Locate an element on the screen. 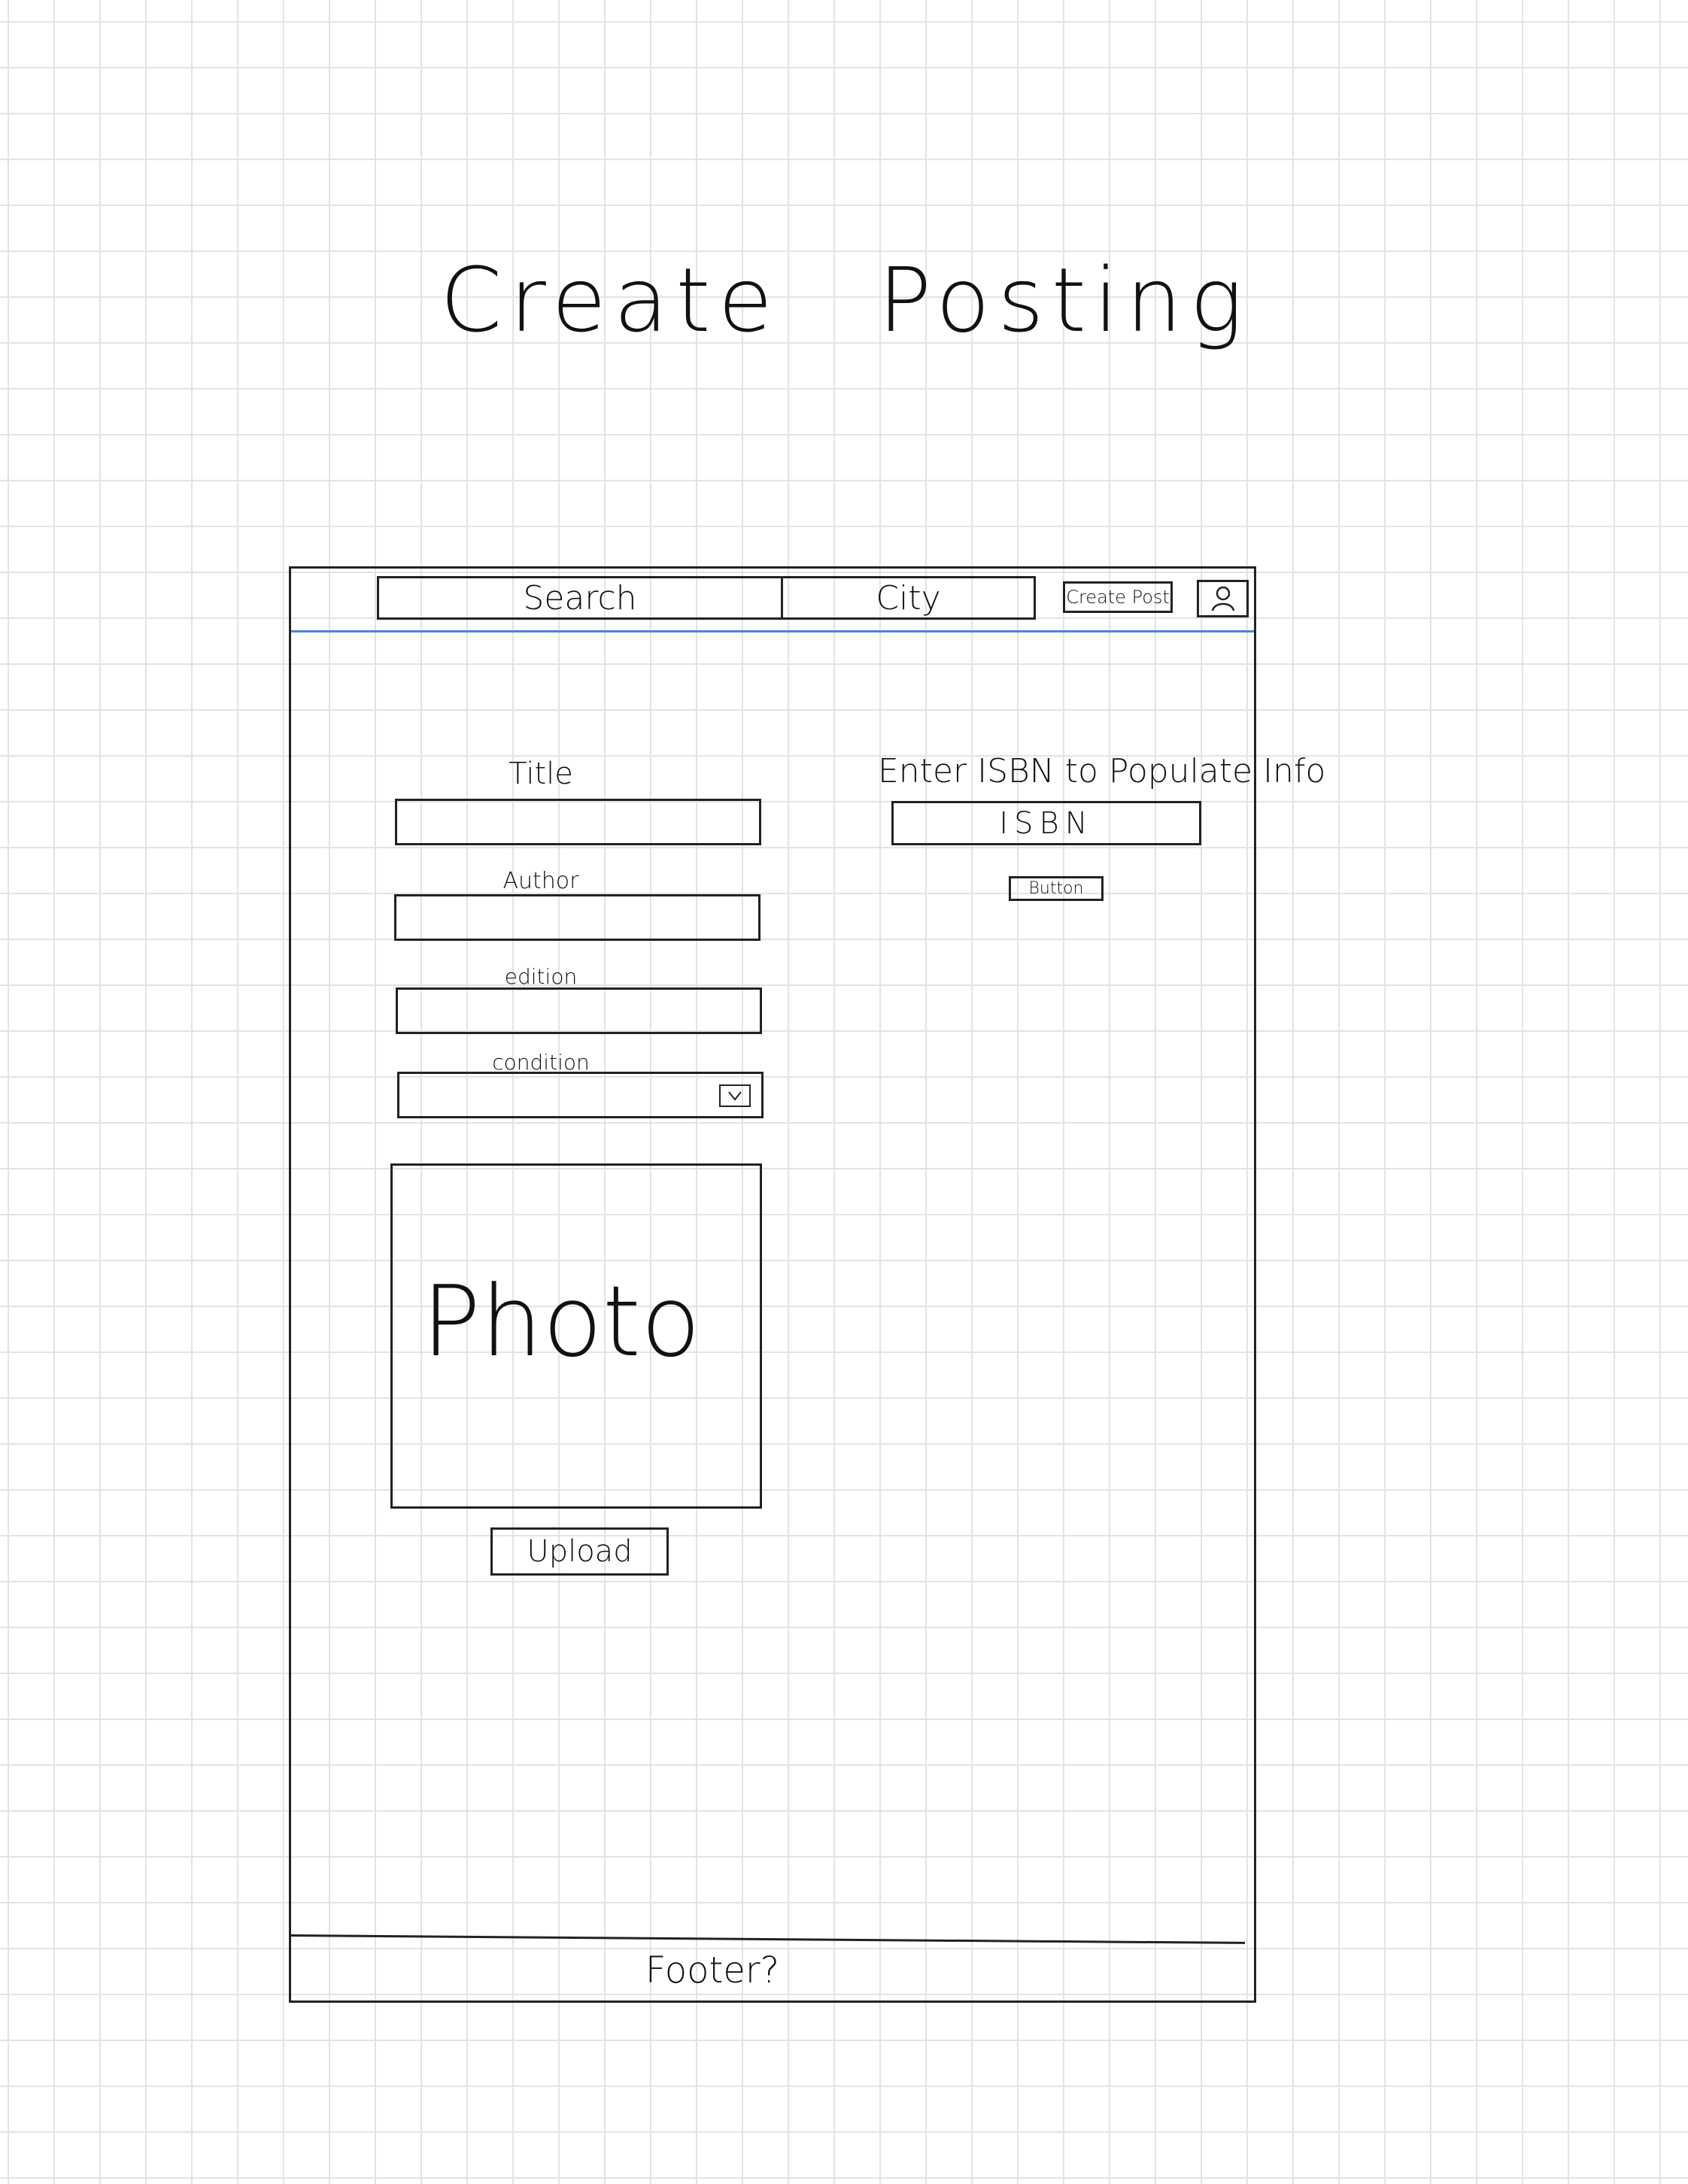 Image resolution: width=1688 pixels, height=2184 pixels. upload-label: Upload is located at coordinates (580, 1551).